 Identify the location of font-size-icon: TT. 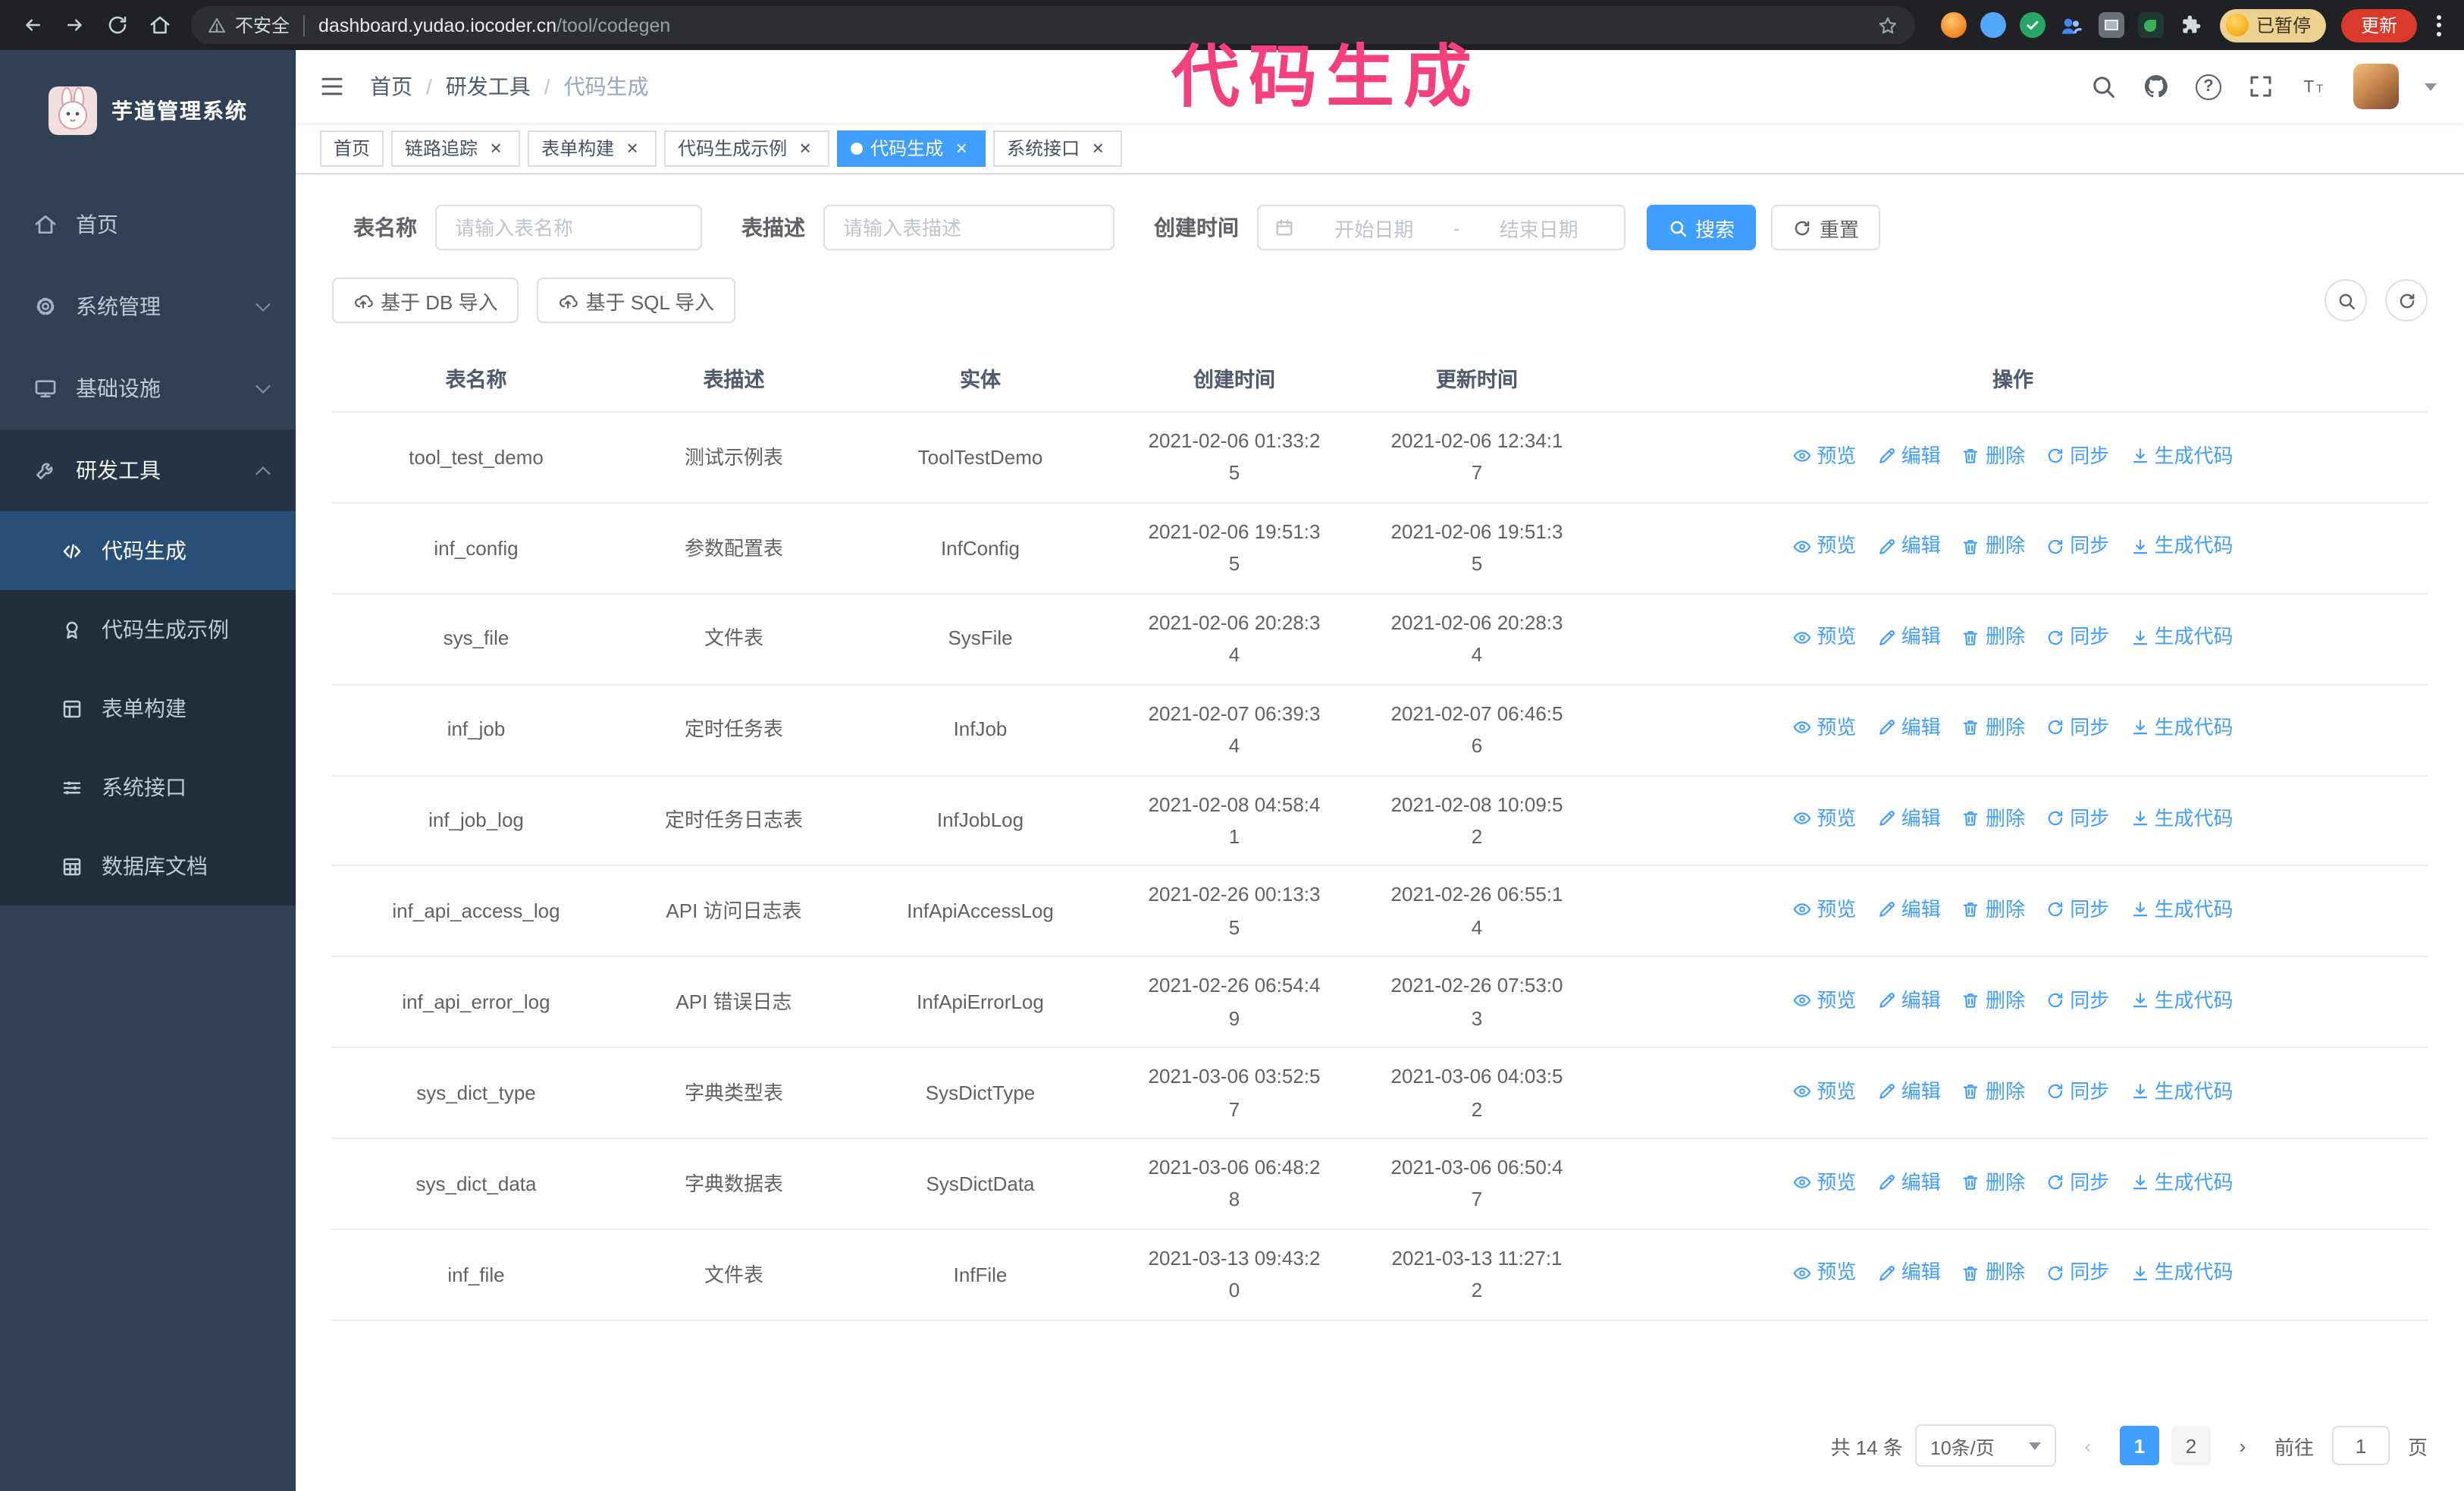
(2314, 86).